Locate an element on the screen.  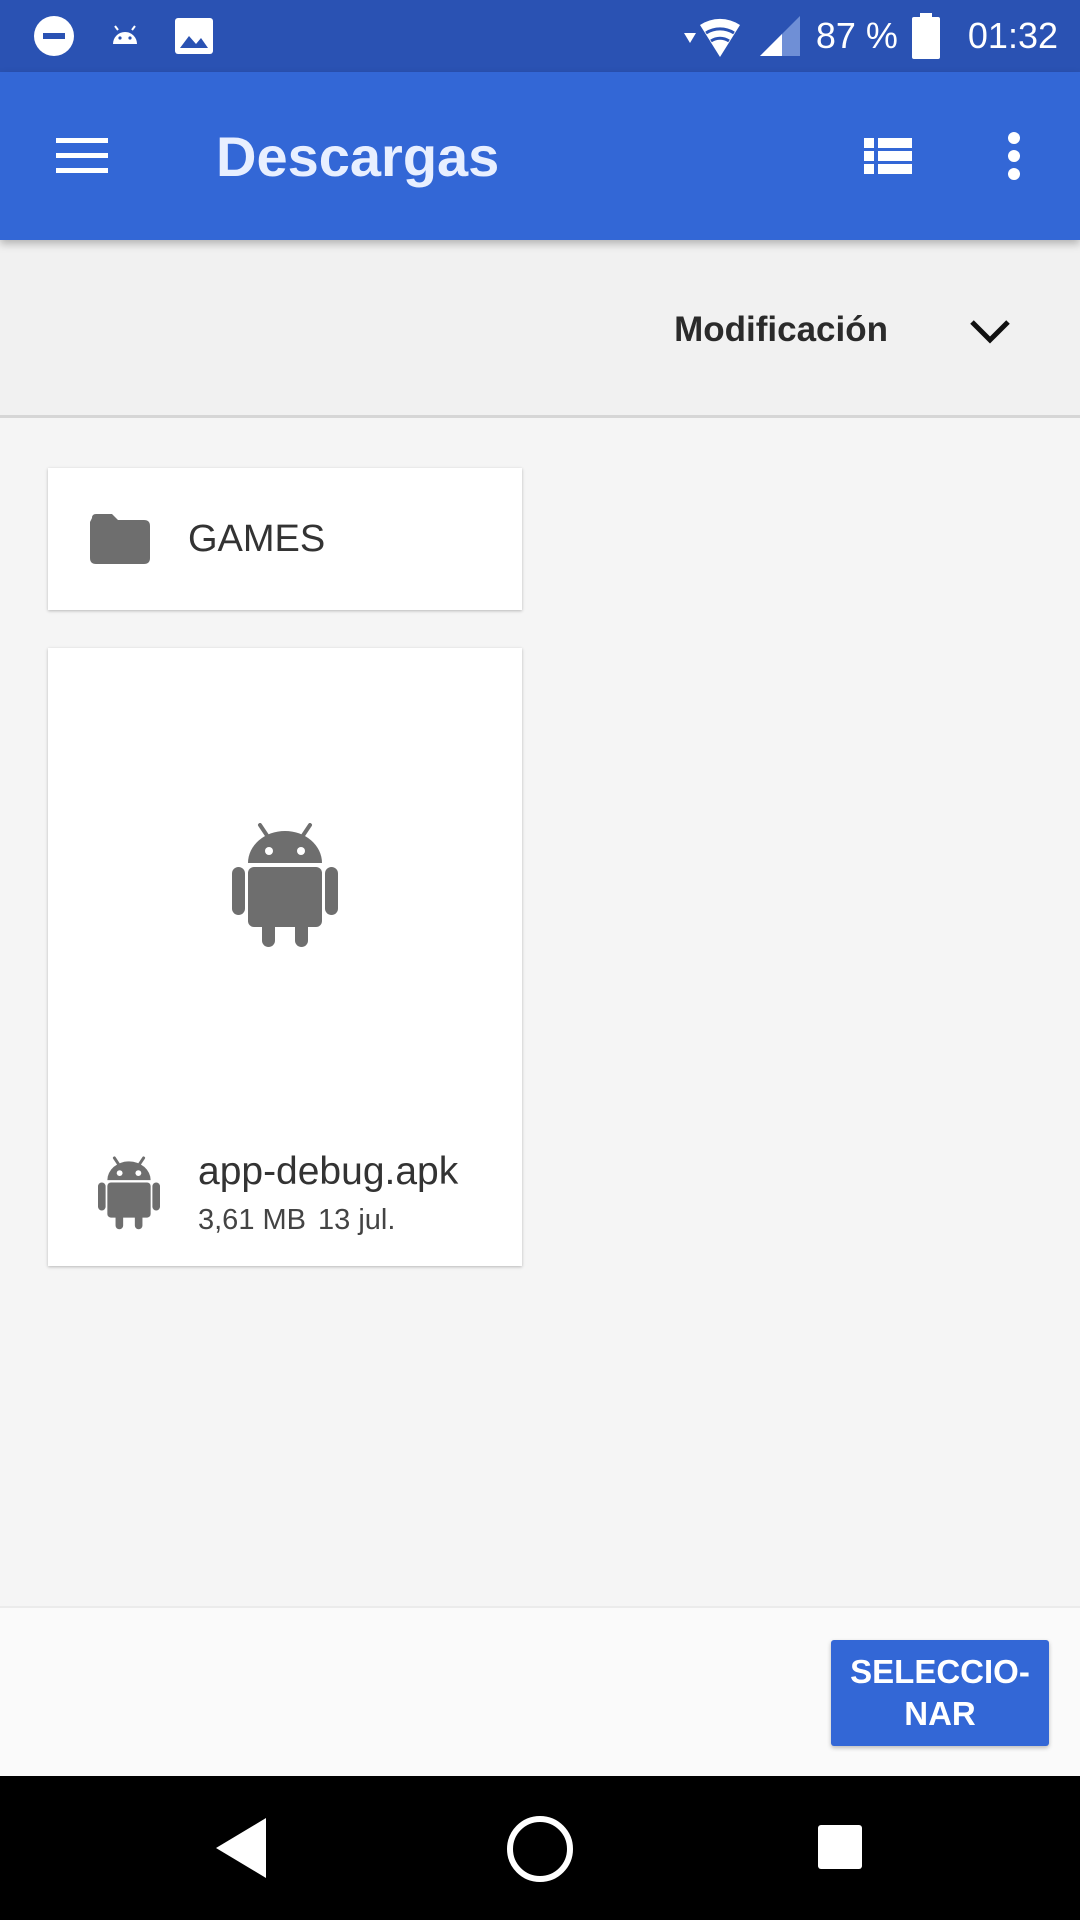
home-icon is located at coordinates (540, 1849).